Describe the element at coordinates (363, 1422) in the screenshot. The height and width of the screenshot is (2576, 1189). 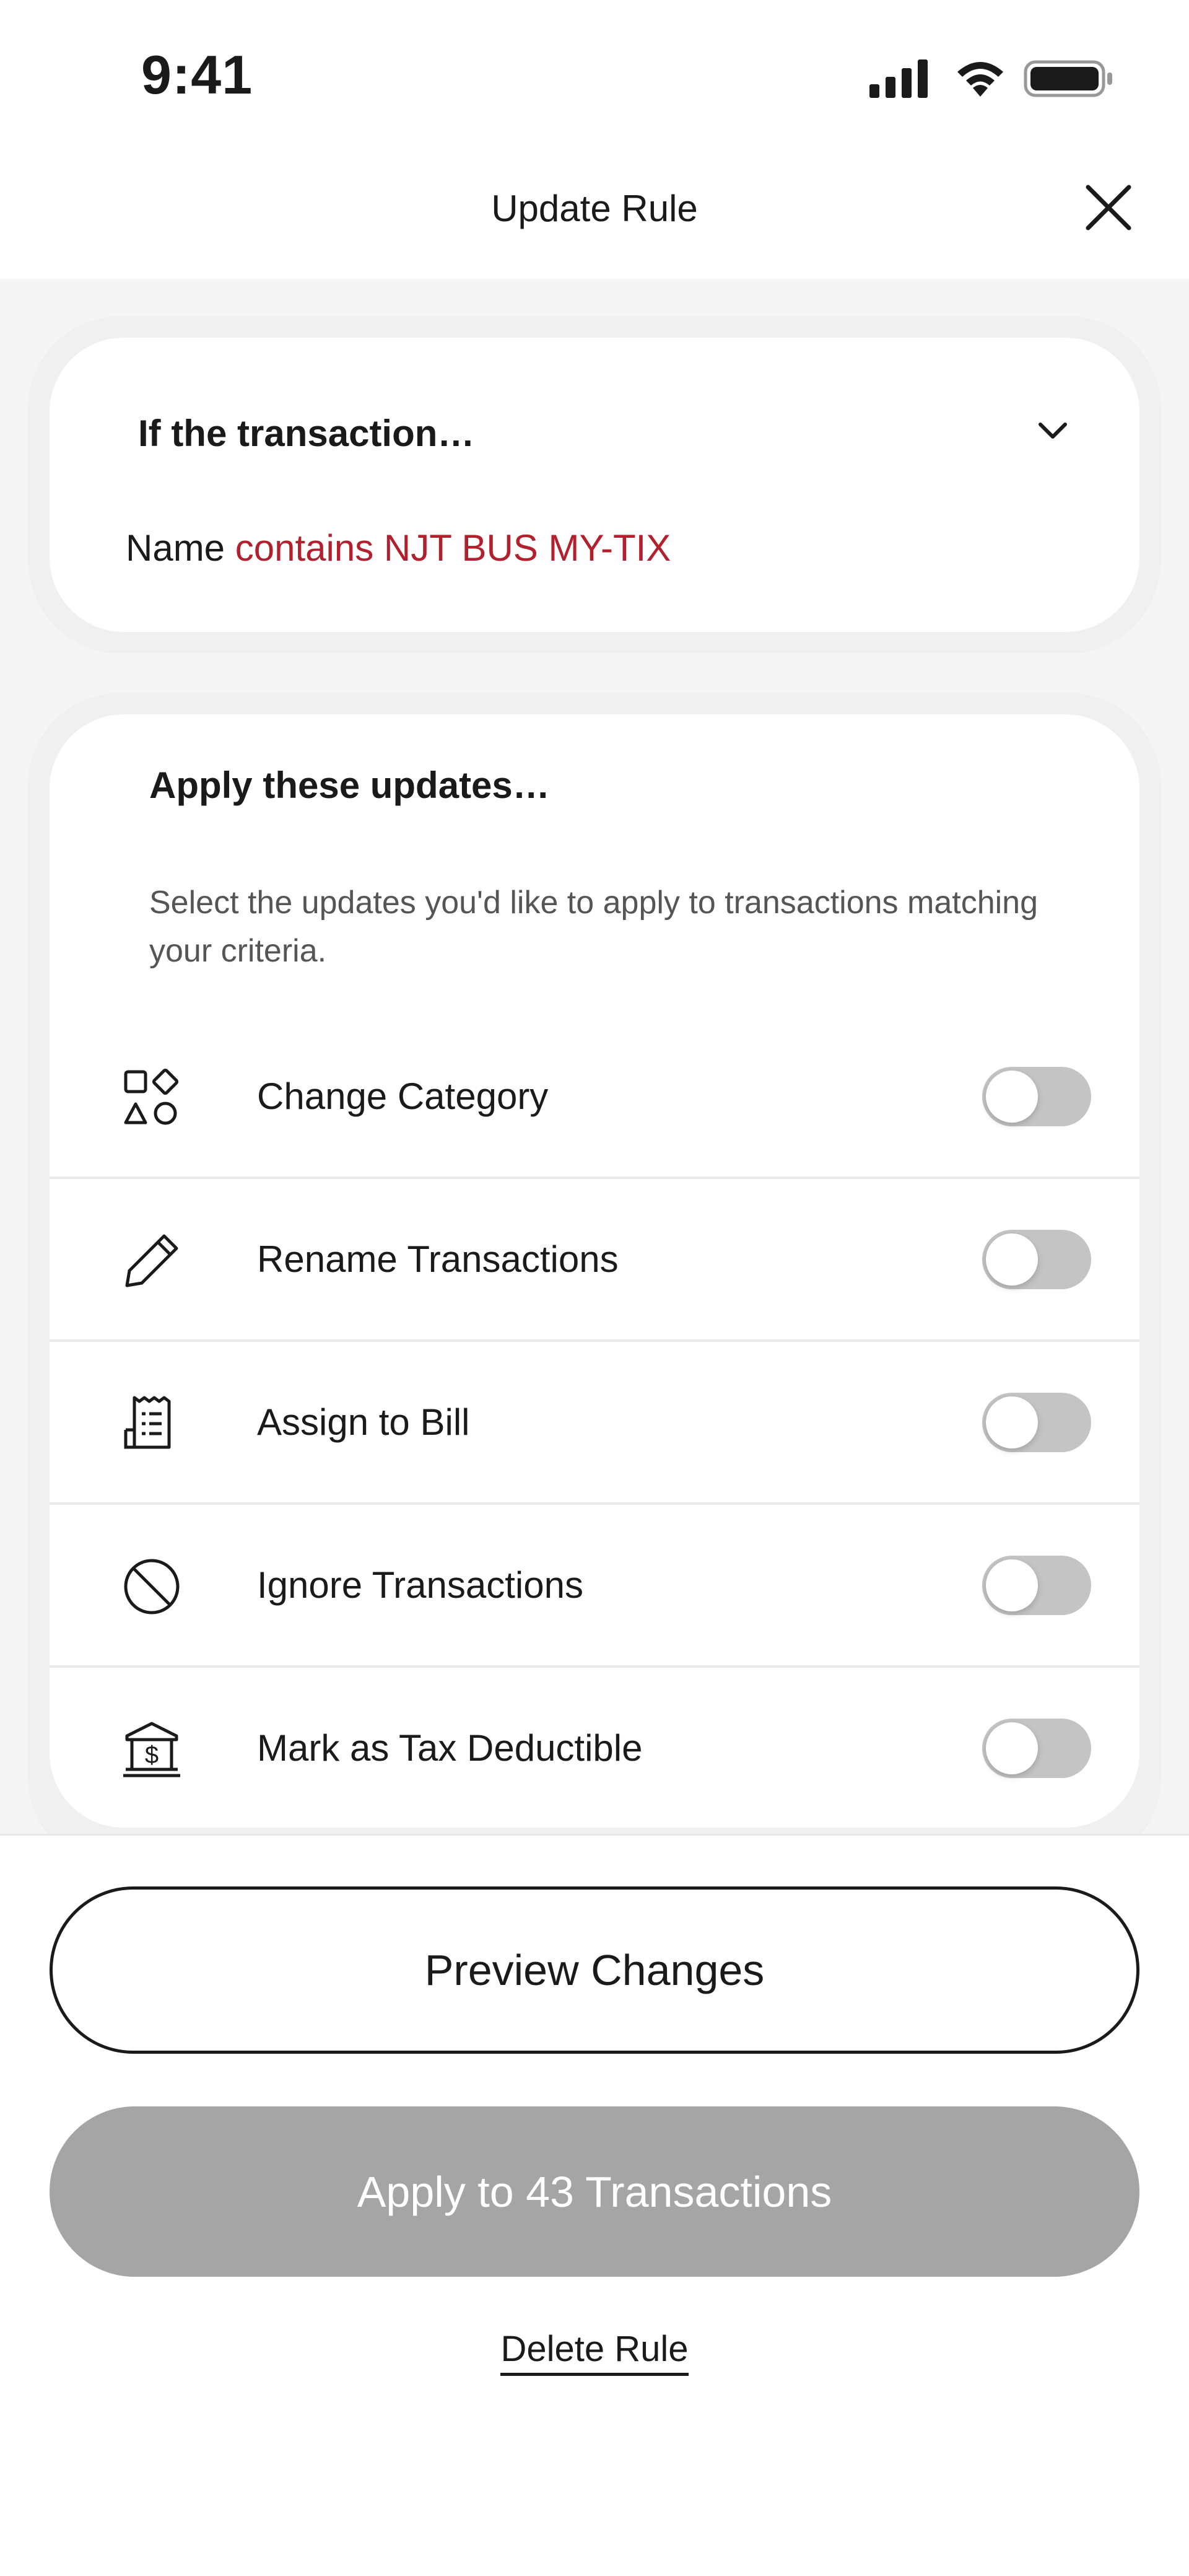
I see `update-label: Assign to Bill` at that location.